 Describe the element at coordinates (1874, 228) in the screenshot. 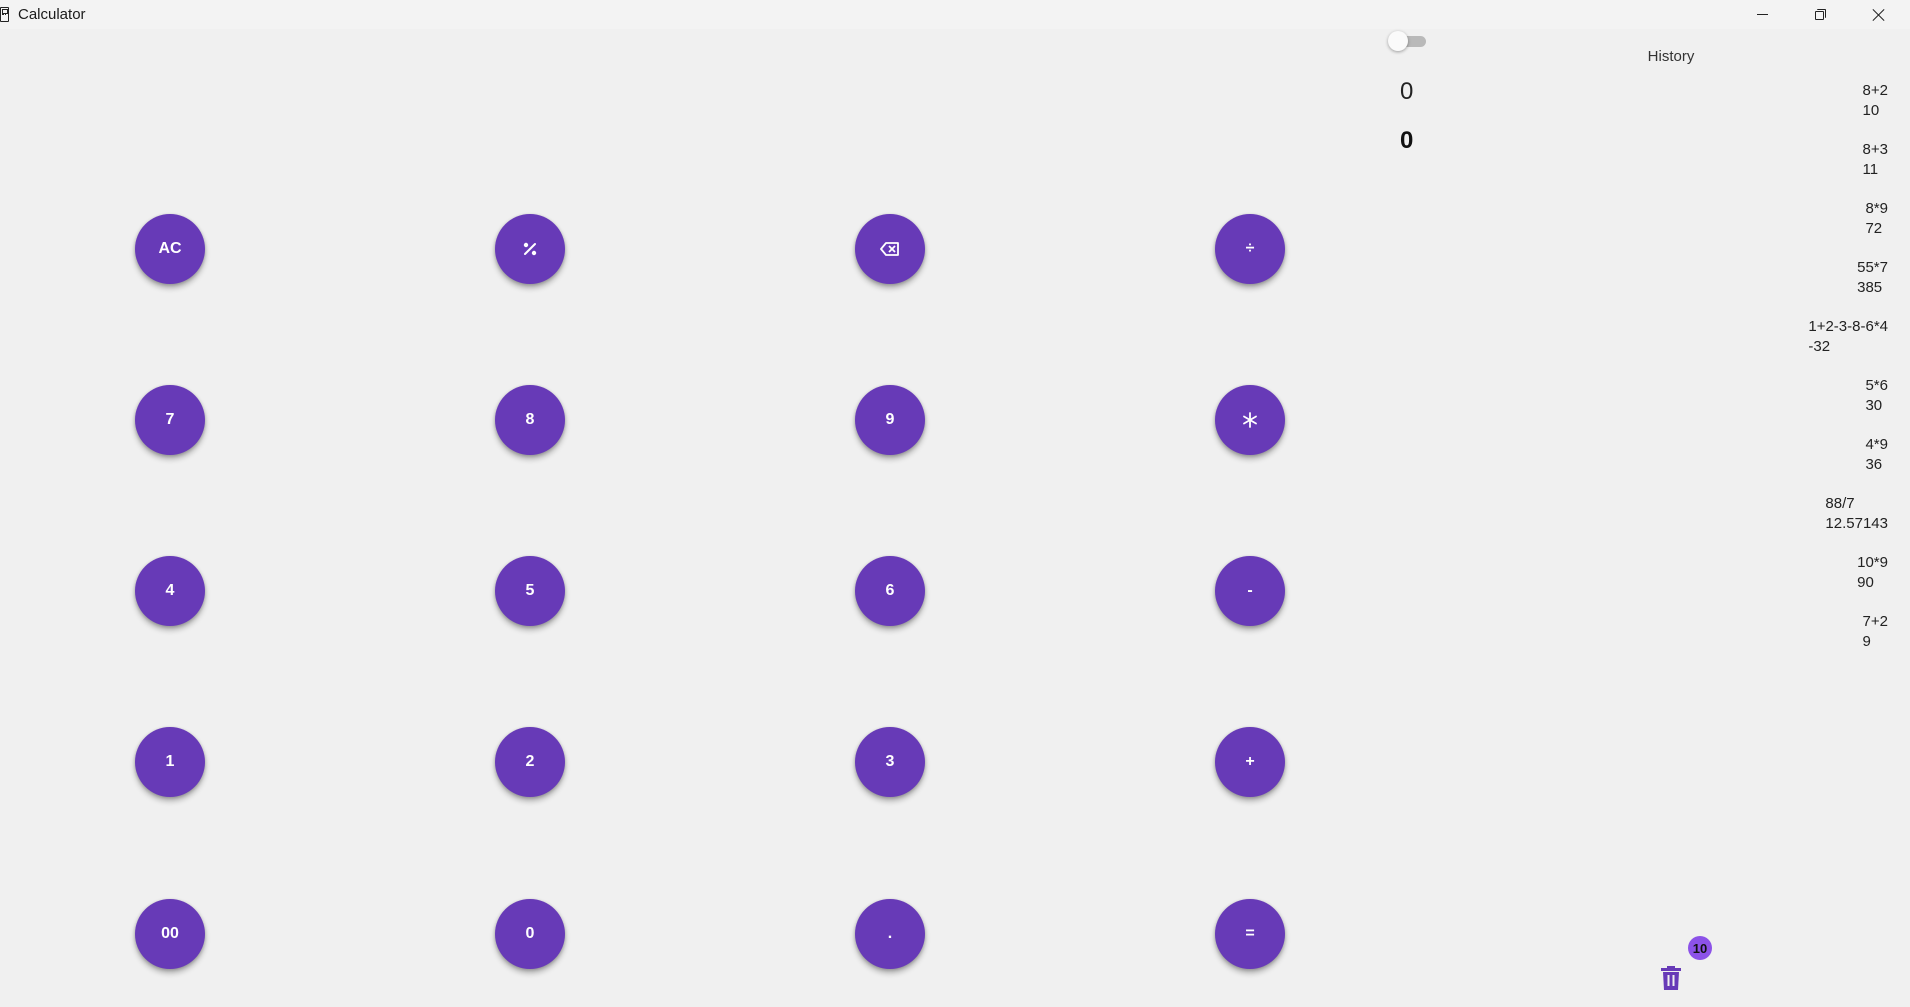

I see `history-result: 72` at that location.